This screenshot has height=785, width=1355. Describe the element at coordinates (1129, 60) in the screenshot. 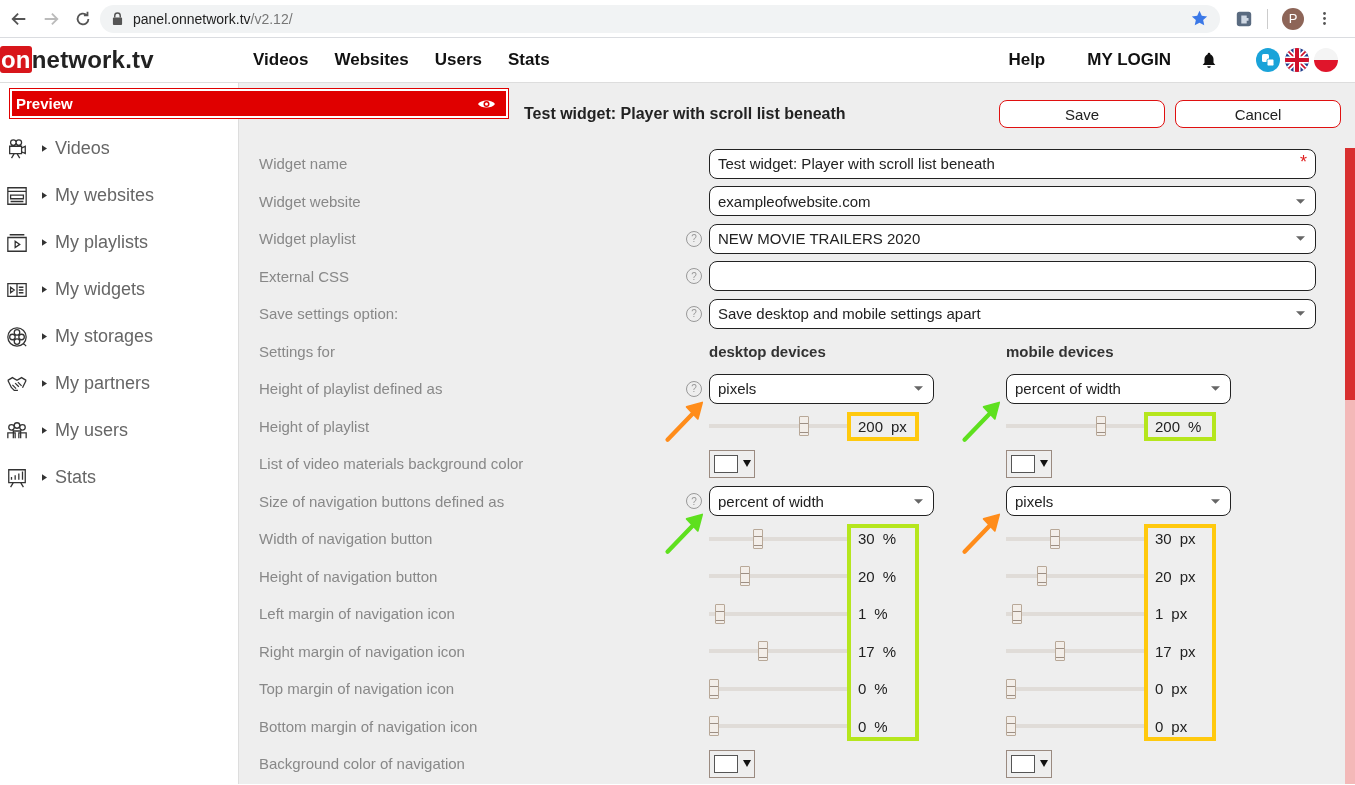

I see `login-link: MY LOGIN` at that location.